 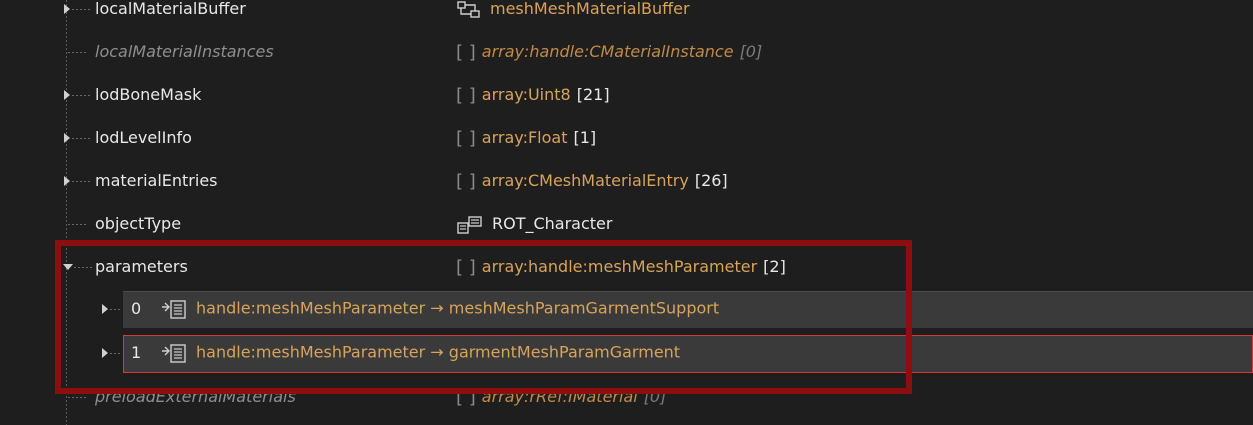 What do you see at coordinates (585, 137) in the screenshot?
I see `array-count: [1]` at bounding box center [585, 137].